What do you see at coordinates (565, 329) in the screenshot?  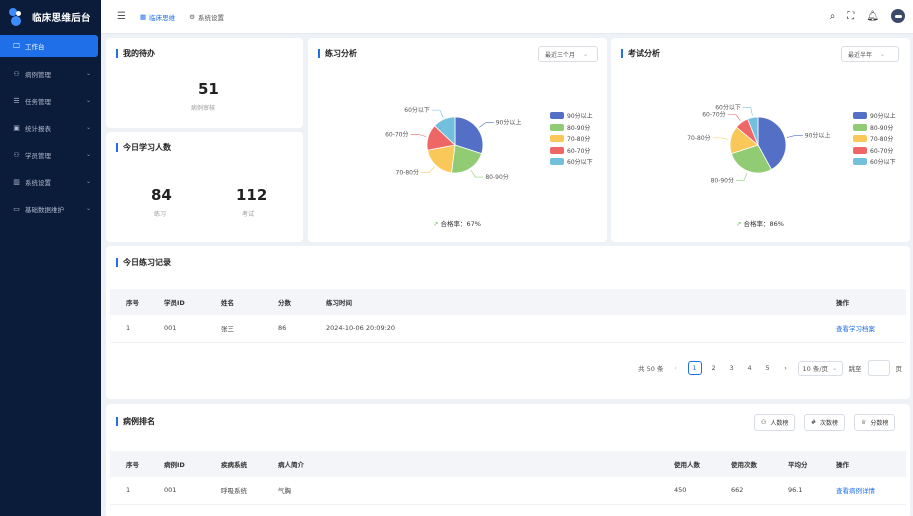 I see `cell-time: 2024-10-06 20:09:20` at bounding box center [565, 329].